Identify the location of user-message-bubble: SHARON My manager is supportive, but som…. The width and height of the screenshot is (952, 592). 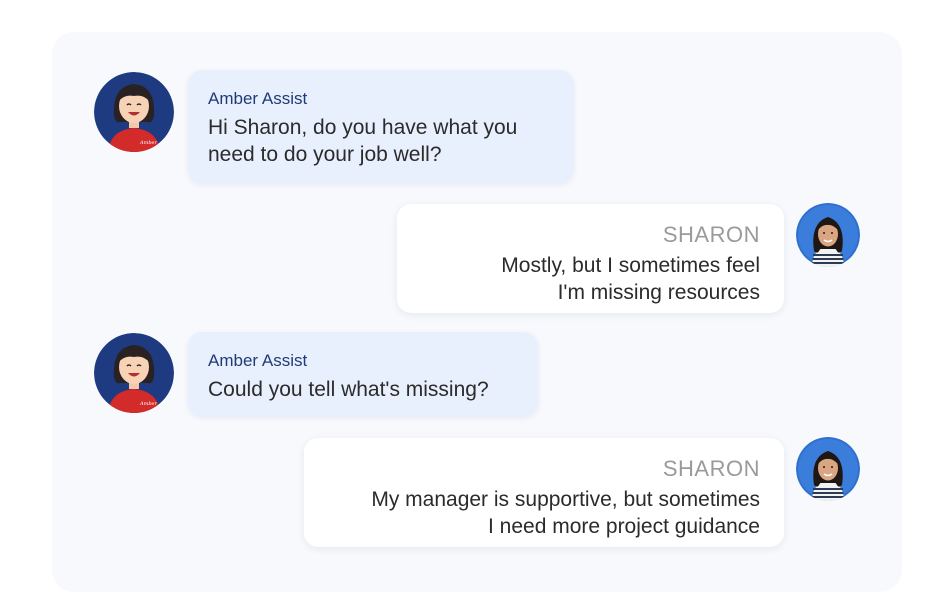
(544, 492).